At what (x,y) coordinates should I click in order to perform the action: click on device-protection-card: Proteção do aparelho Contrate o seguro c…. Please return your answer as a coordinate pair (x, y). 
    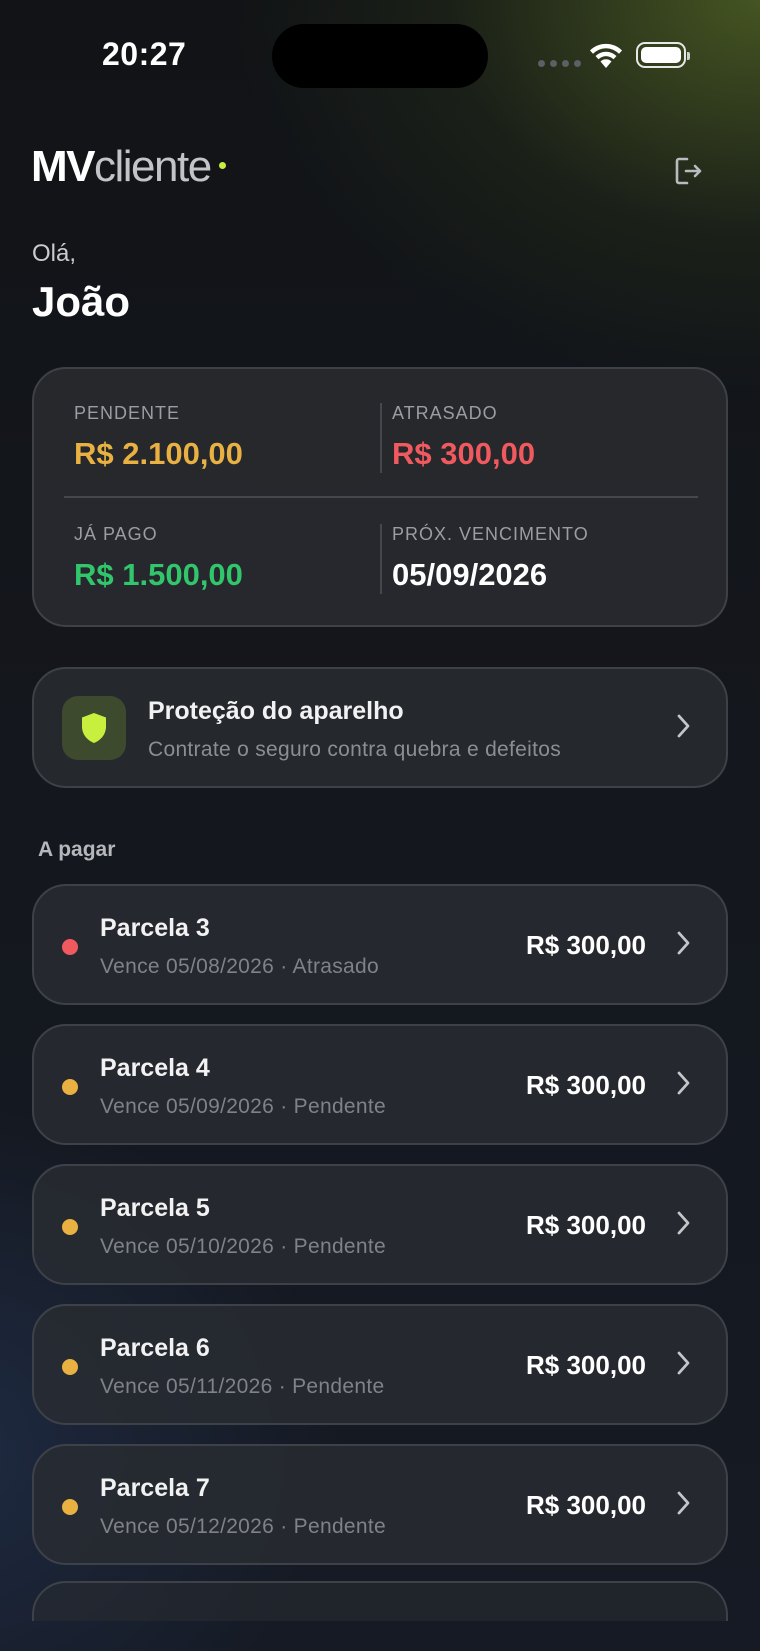
    Looking at the image, I should click on (380, 727).